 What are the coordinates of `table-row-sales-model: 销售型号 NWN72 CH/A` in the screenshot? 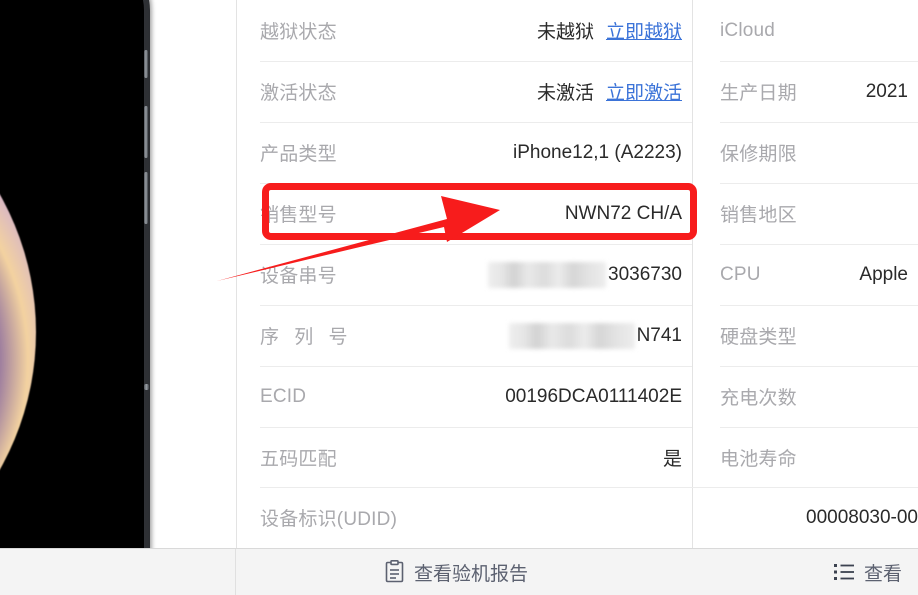 It's located at (464, 213).